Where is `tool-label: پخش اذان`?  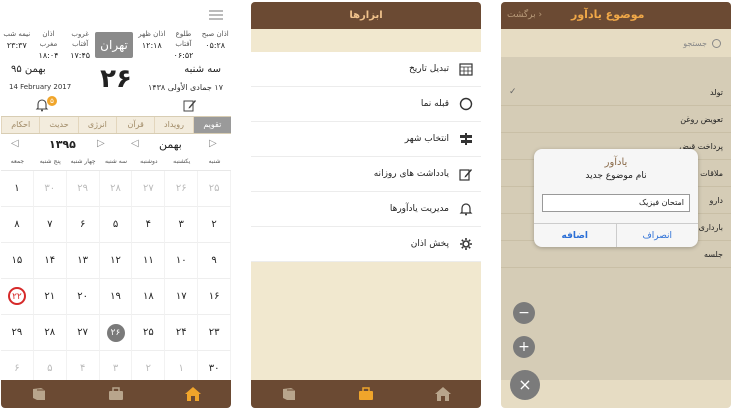 tool-label: پخش اذان is located at coordinates (429, 244).